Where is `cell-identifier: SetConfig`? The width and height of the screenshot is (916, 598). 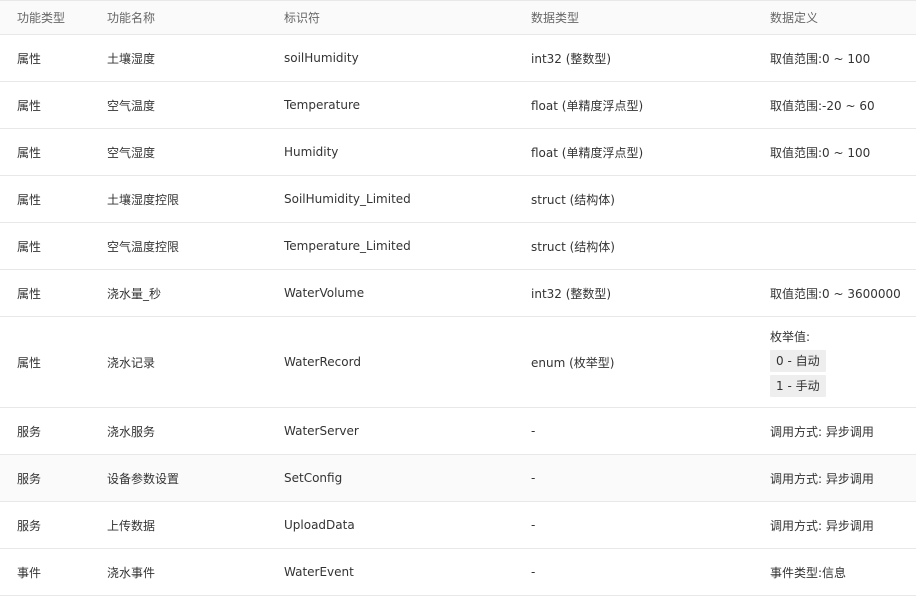 cell-identifier: SetConfig is located at coordinates (313, 478).